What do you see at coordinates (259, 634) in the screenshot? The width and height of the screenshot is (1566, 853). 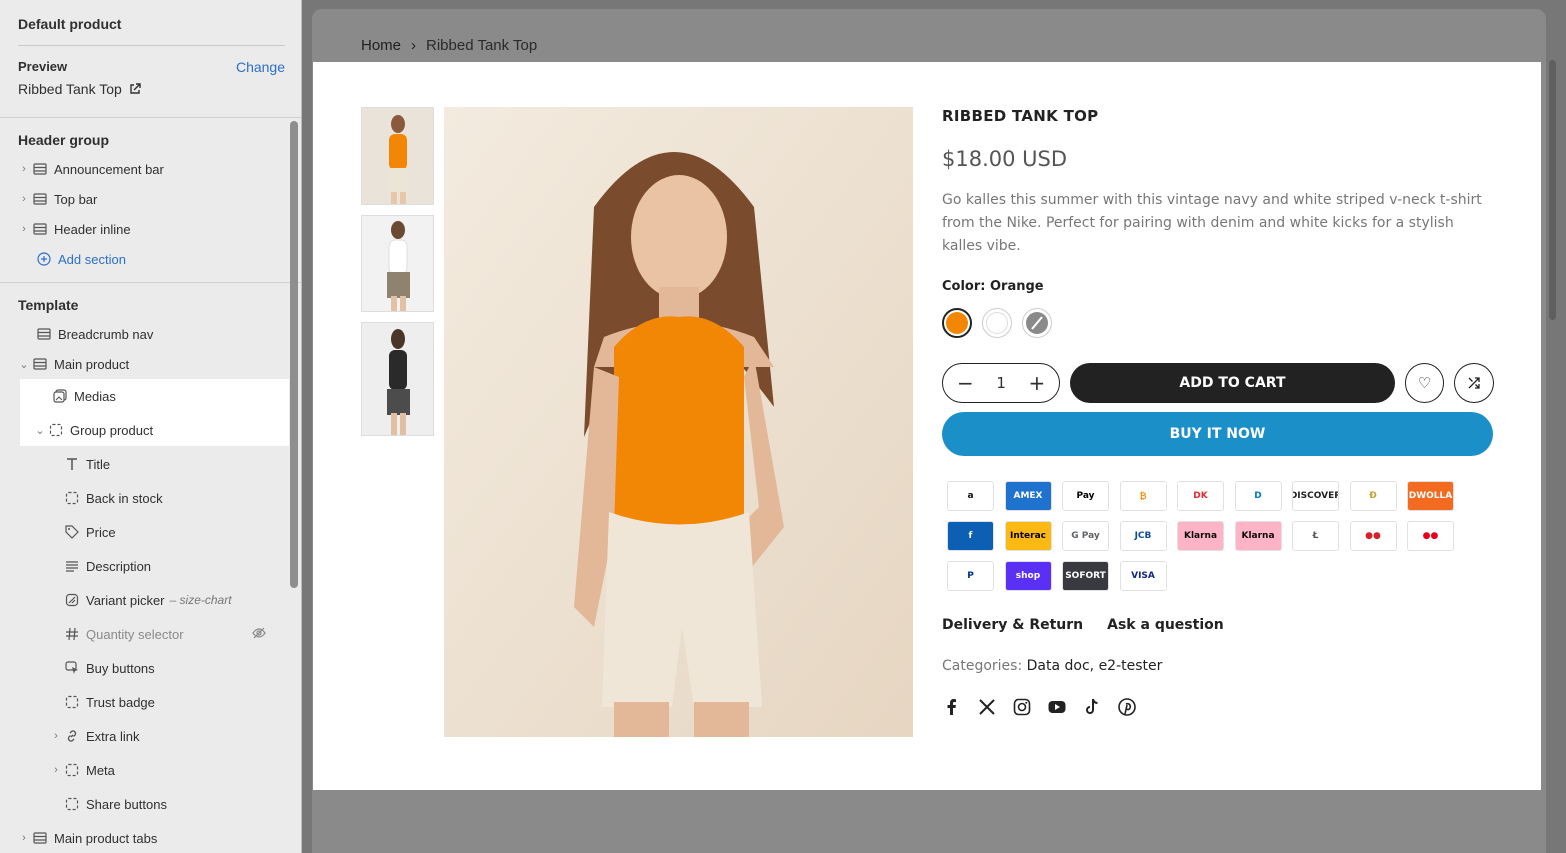 I see `eye-off-icon` at bounding box center [259, 634].